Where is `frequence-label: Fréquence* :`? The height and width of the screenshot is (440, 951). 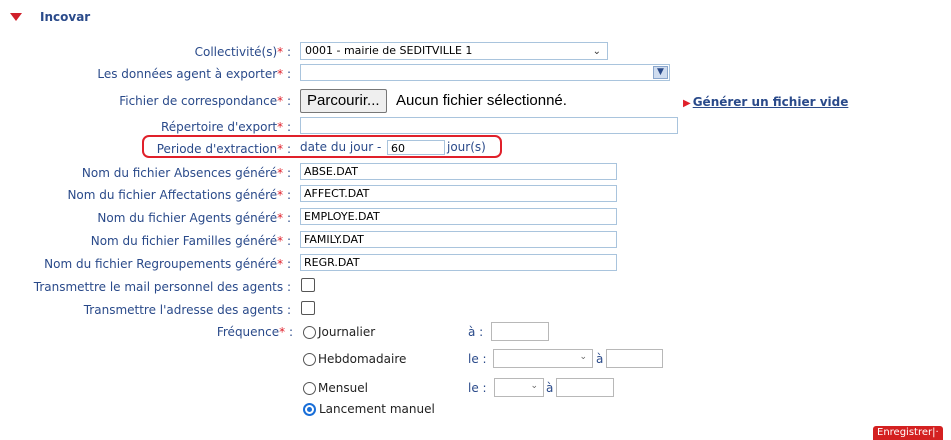
frequence-label: Fréquence* : is located at coordinates (254, 332).